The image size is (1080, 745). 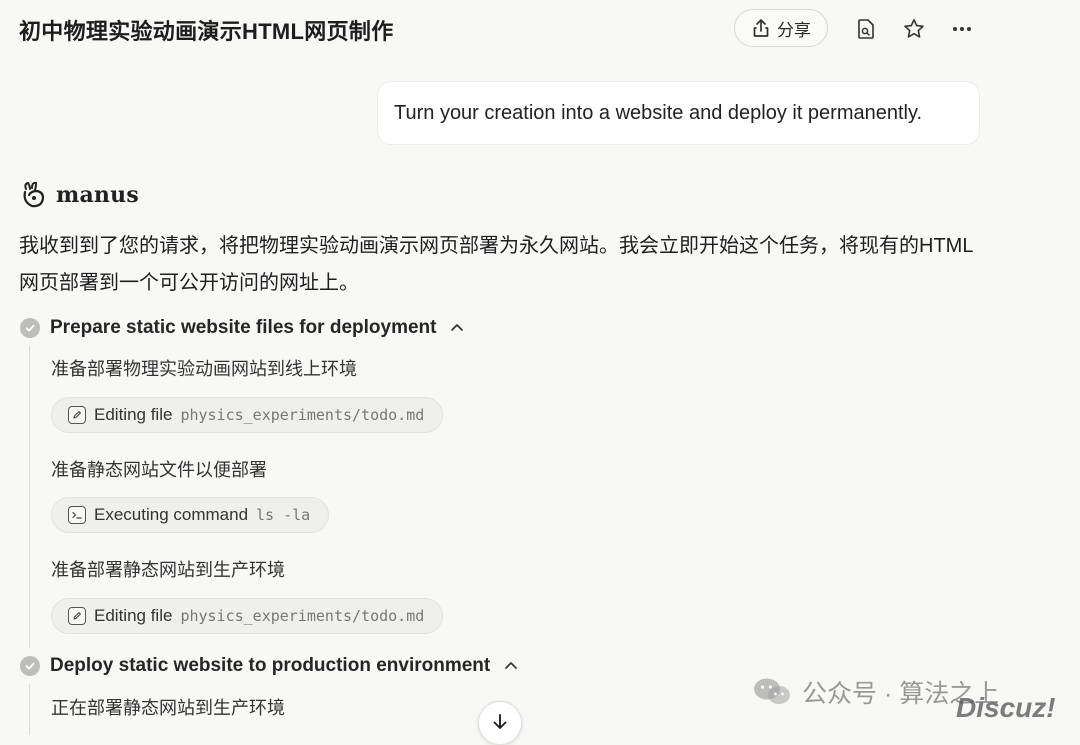 I want to click on share-label: 分享, so click(x=794, y=30).